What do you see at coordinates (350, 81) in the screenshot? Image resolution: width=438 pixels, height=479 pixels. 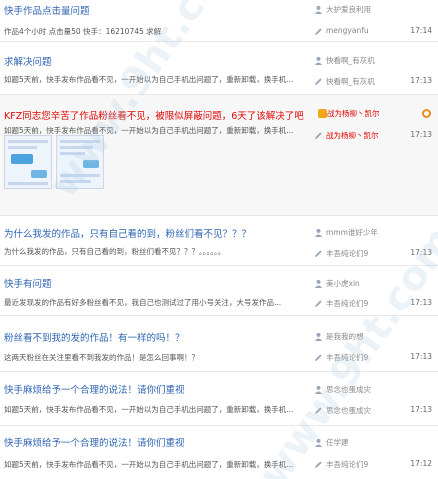 I see `last-reply-name: 快看啊_有灰机` at bounding box center [350, 81].